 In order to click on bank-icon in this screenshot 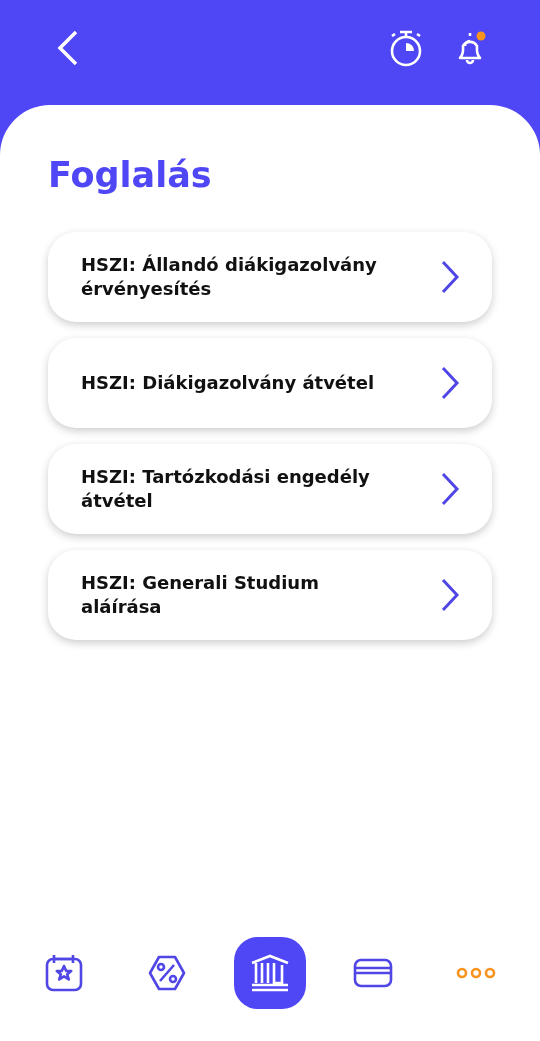, I will do `click(269, 973)`.